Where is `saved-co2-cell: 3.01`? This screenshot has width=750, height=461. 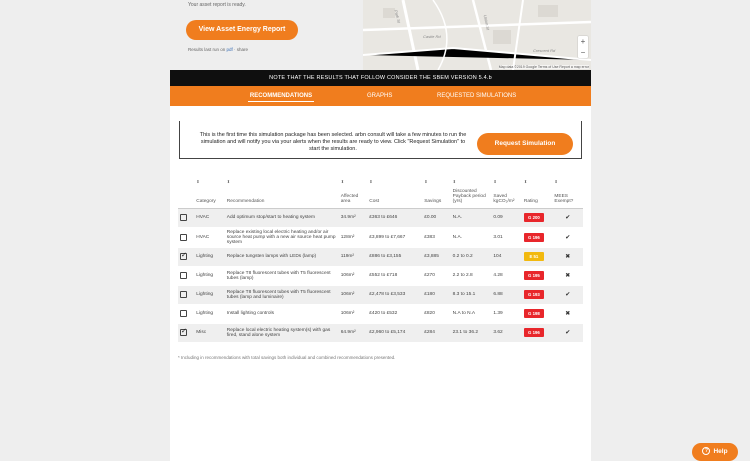
saved-co2-cell: 3.01 is located at coordinates (506, 237).